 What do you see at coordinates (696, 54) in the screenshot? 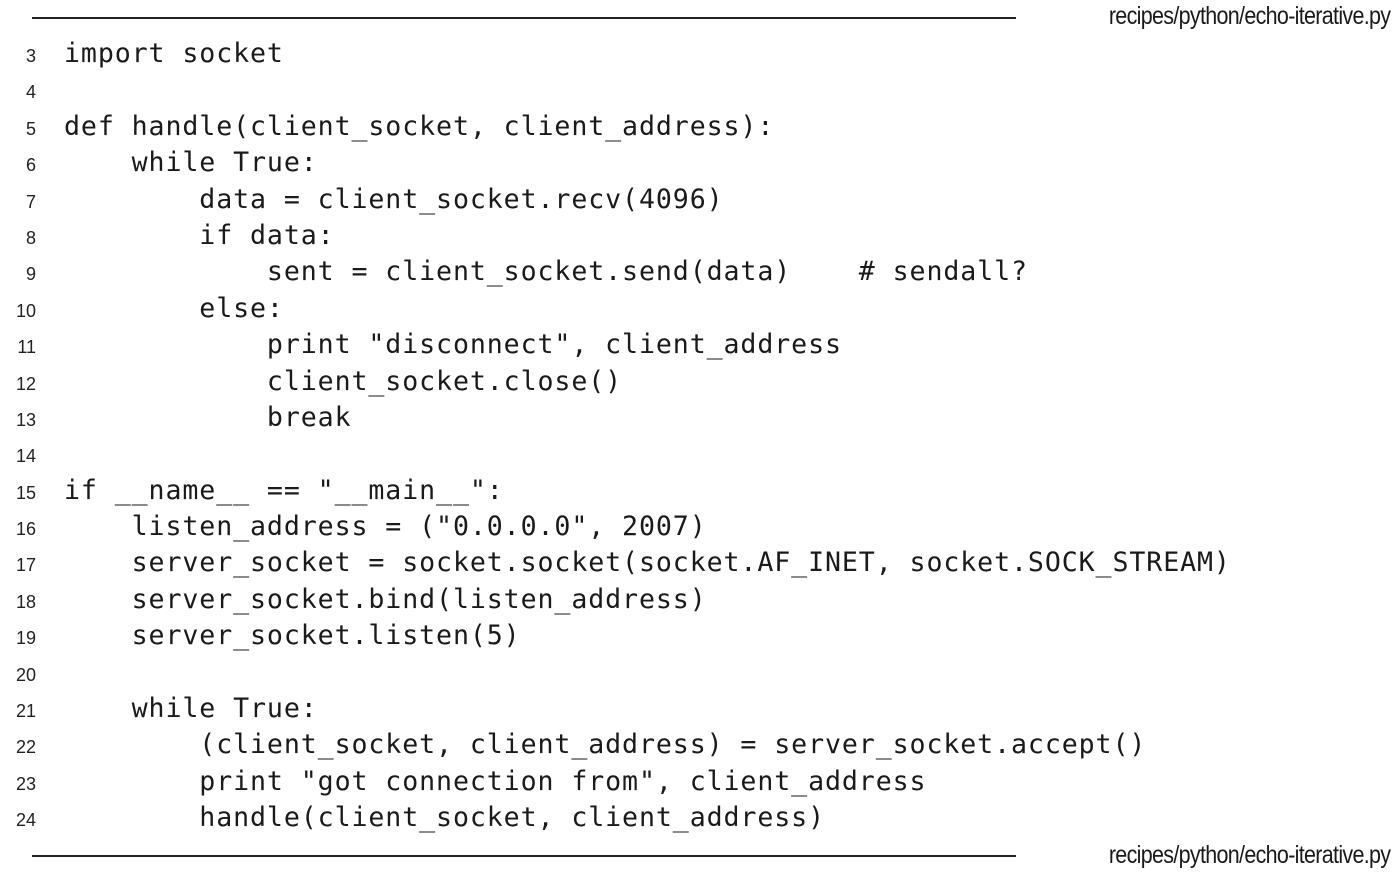
I see `code-line: 3 import socket` at bounding box center [696, 54].